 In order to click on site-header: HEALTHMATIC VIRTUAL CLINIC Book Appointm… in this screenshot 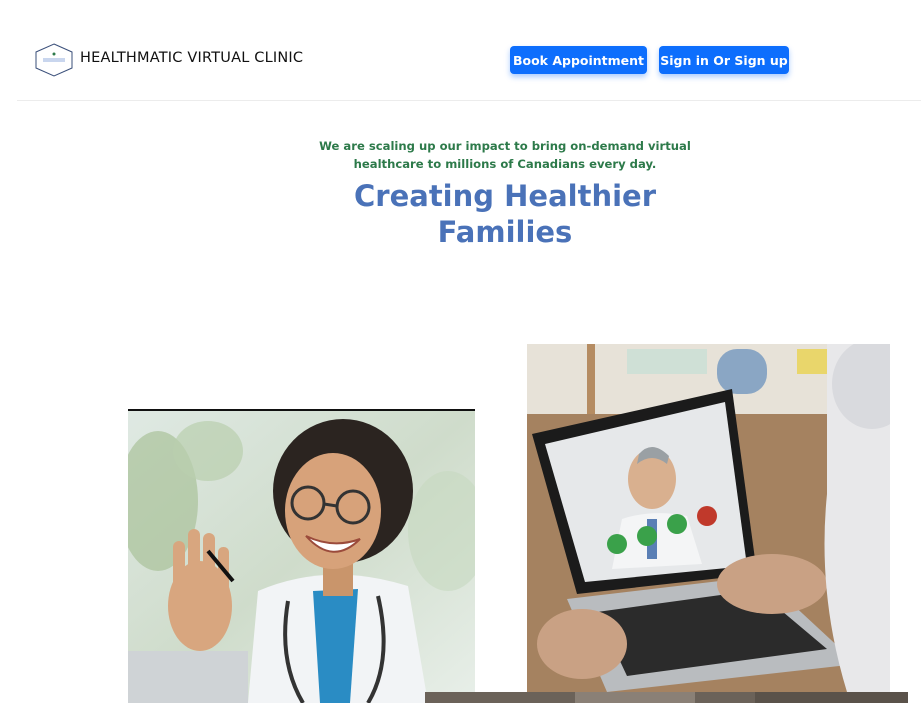, I will do `click(460, 50)`.